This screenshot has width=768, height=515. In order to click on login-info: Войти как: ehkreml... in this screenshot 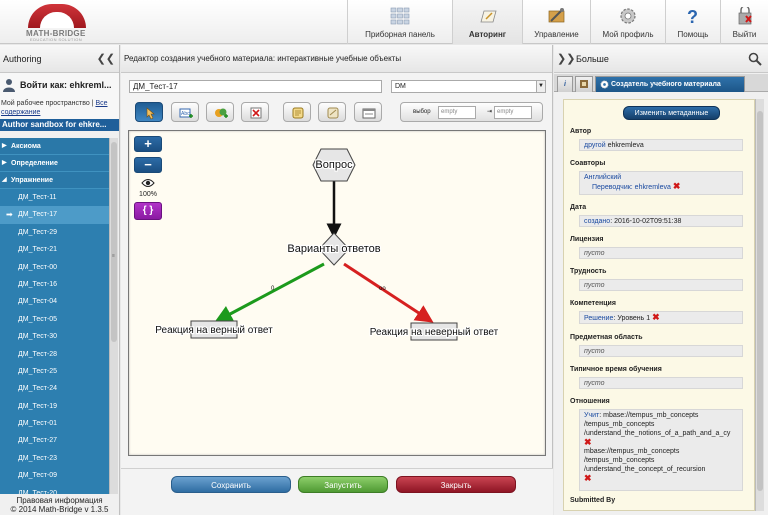, I will do `click(59, 85)`.